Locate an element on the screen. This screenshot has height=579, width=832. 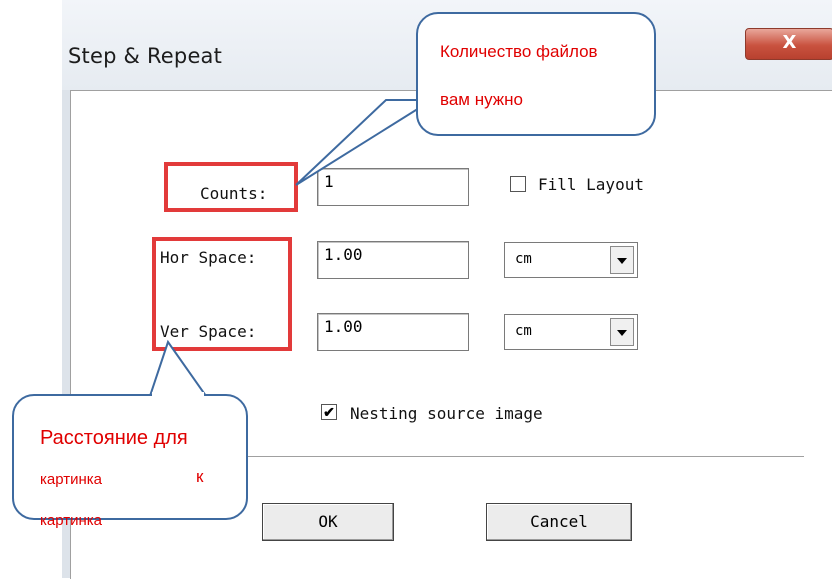
top-callout-line1: Количество файлов is located at coordinates (519, 51).